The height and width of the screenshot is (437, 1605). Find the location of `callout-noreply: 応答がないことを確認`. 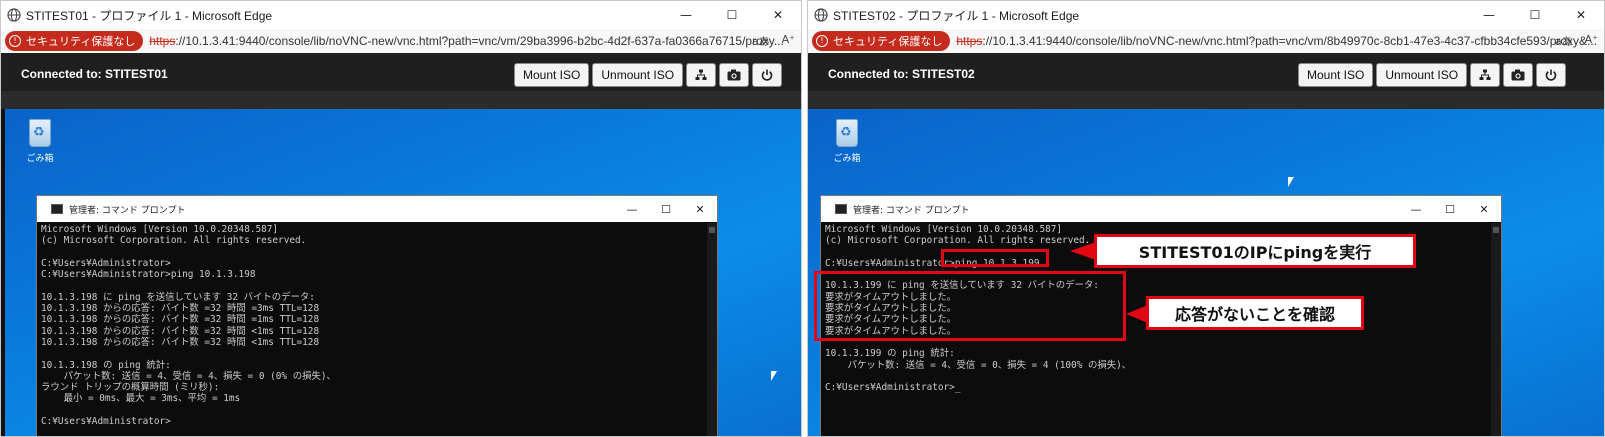

callout-noreply: 応答がないことを確認 is located at coordinates (1255, 313).